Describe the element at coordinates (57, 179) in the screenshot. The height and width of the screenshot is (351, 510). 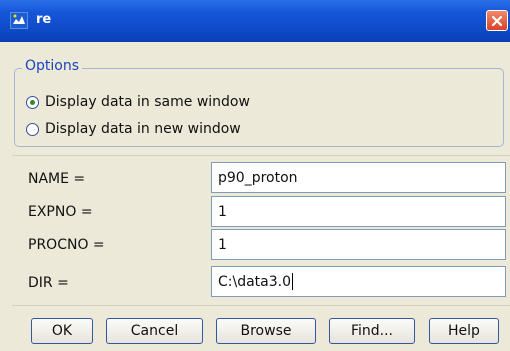
I see `name-label: NAME =` at that location.